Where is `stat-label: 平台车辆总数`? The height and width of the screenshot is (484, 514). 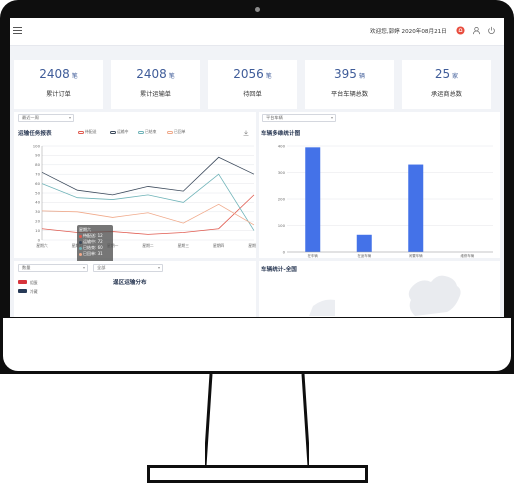
stat-label: 平台车辆总数 is located at coordinates (349, 94).